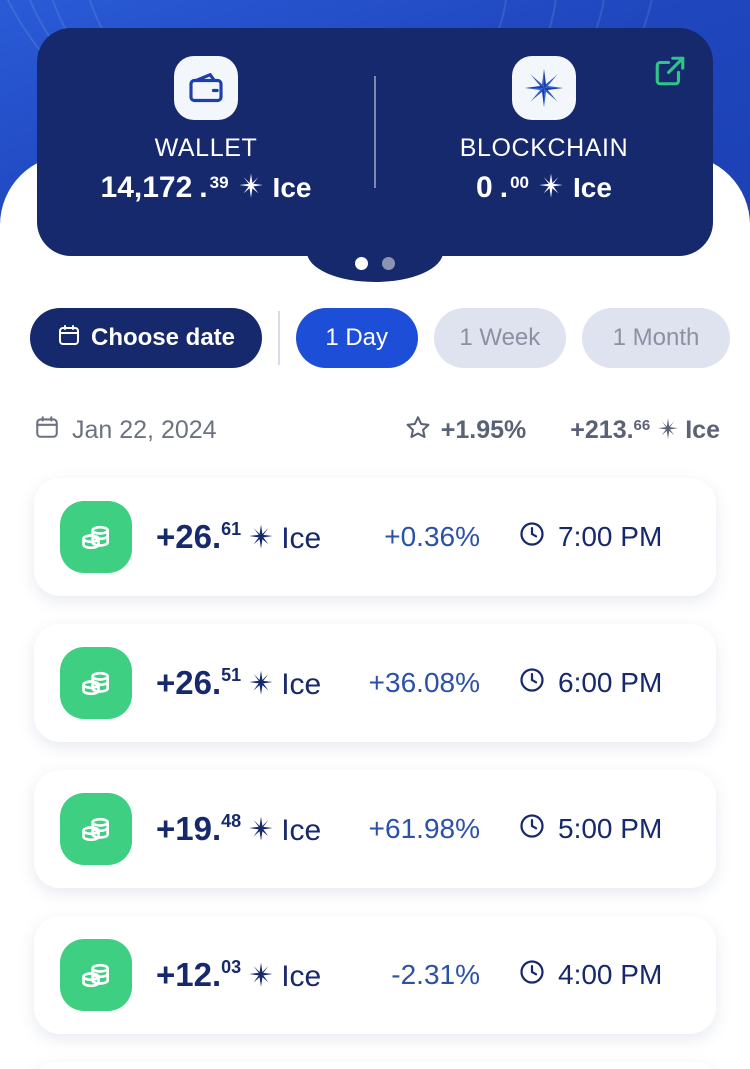  Describe the element at coordinates (375, 537) in the screenshot. I see `table-row: +26 . 61 Ice +0.36% 7:00 PM` at that location.